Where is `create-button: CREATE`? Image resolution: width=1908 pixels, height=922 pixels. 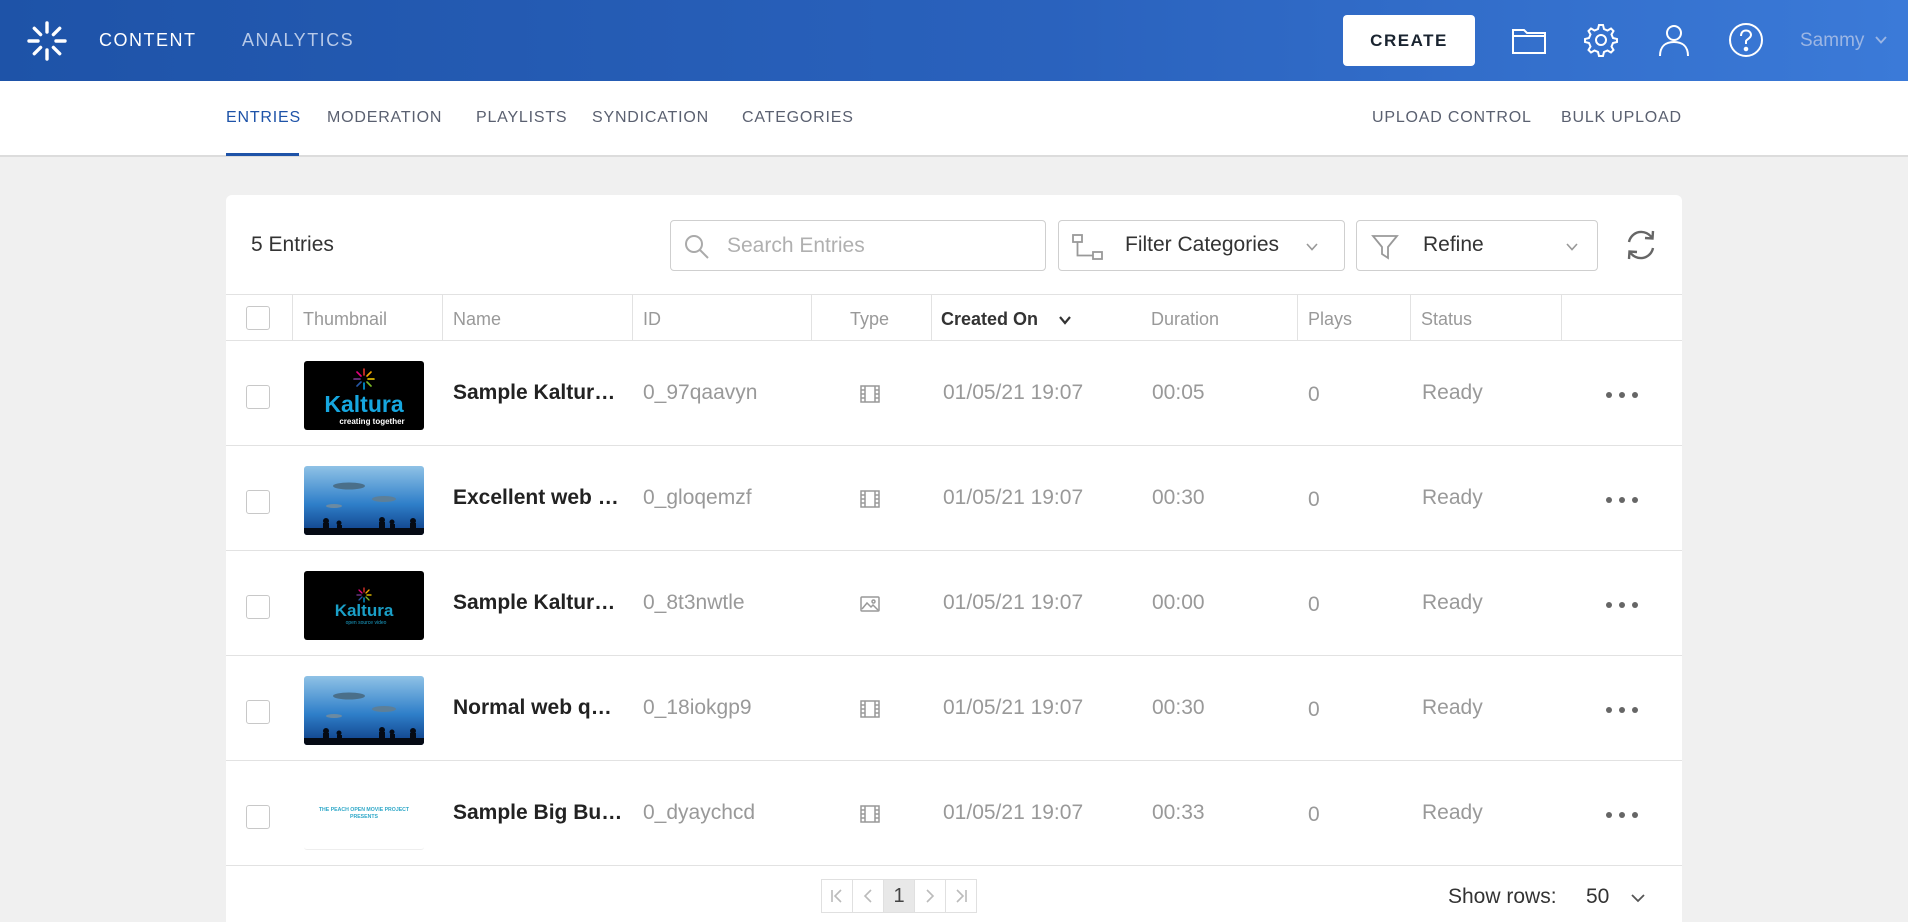 create-button: CREATE is located at coordinates (1409, 40).